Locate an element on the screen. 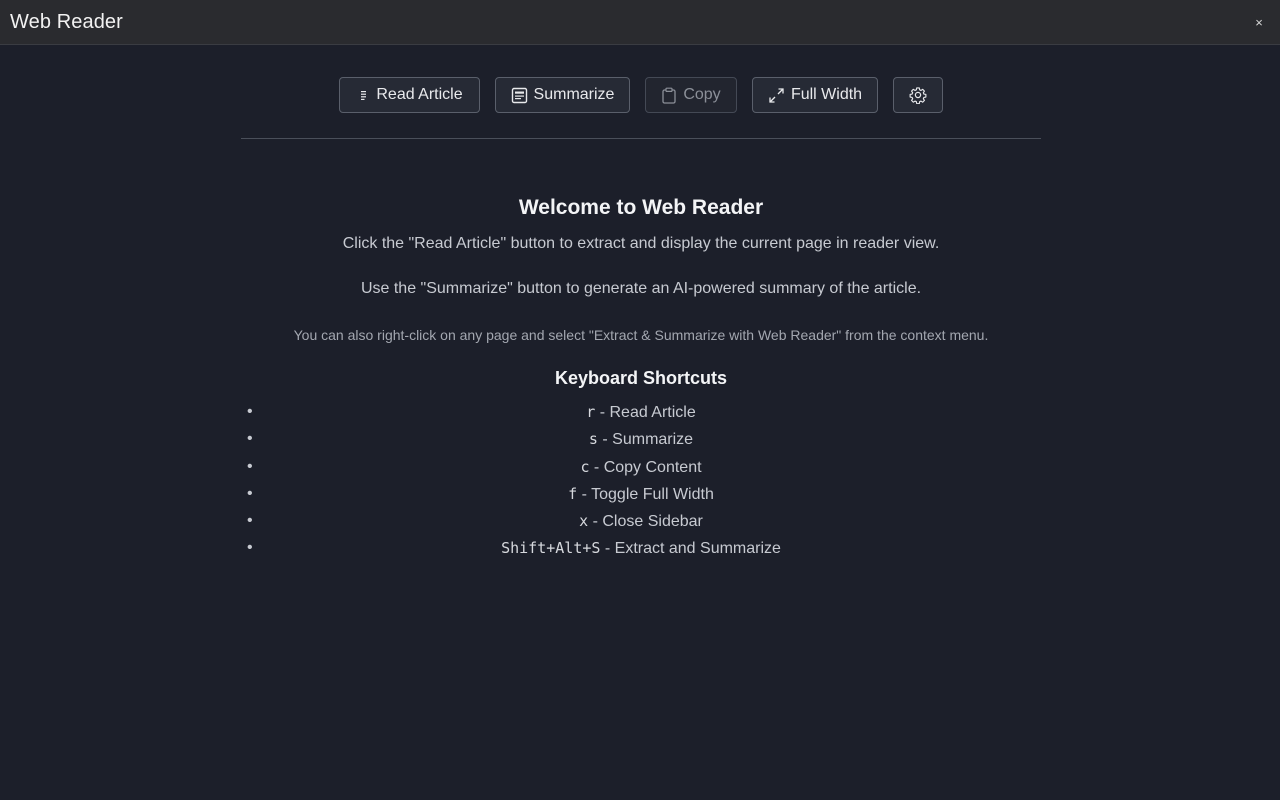 This screenshot has width=1280, height=800. clipboard-icon is located at coordinates (669, 95).